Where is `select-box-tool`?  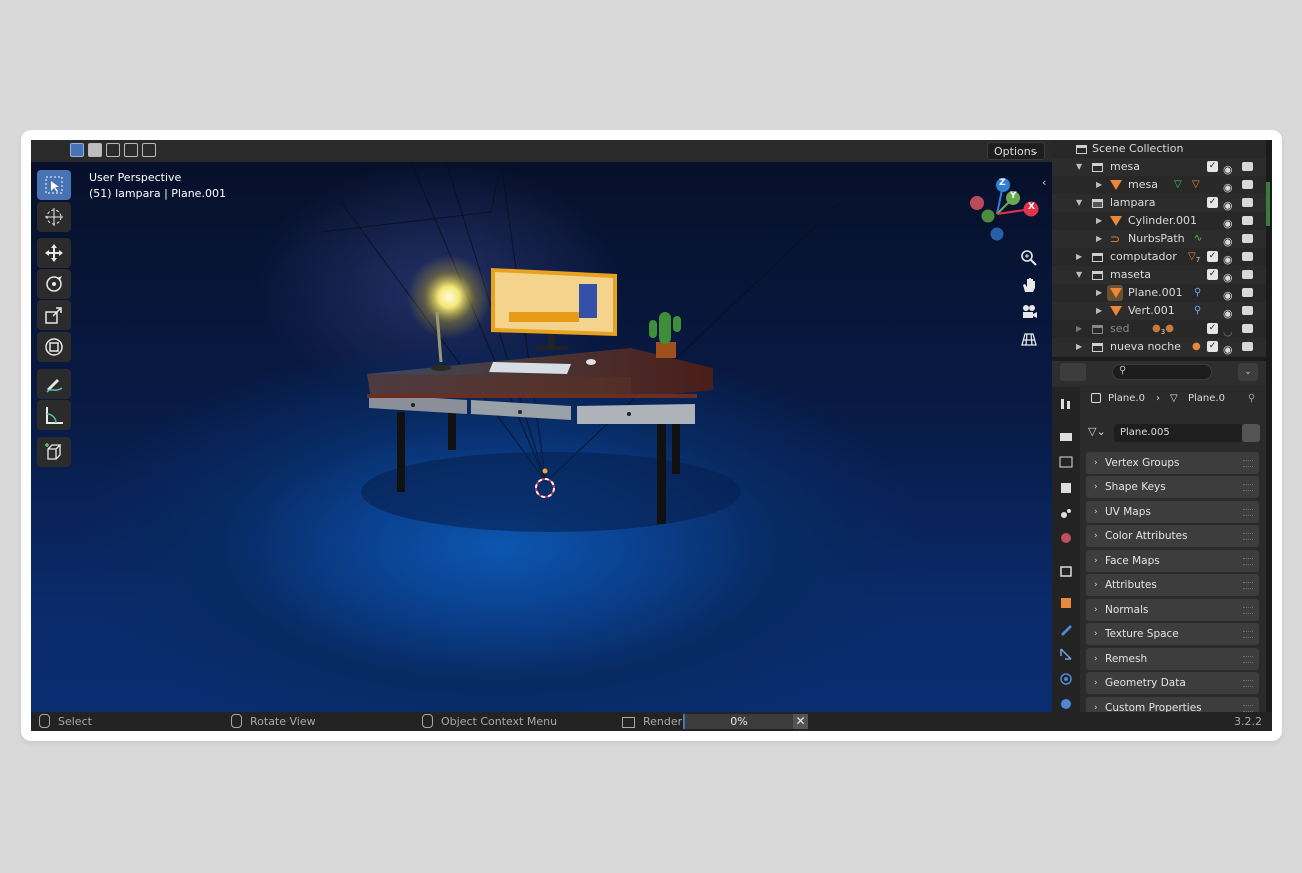
select-box-tool is located at coordinates (54, 185).